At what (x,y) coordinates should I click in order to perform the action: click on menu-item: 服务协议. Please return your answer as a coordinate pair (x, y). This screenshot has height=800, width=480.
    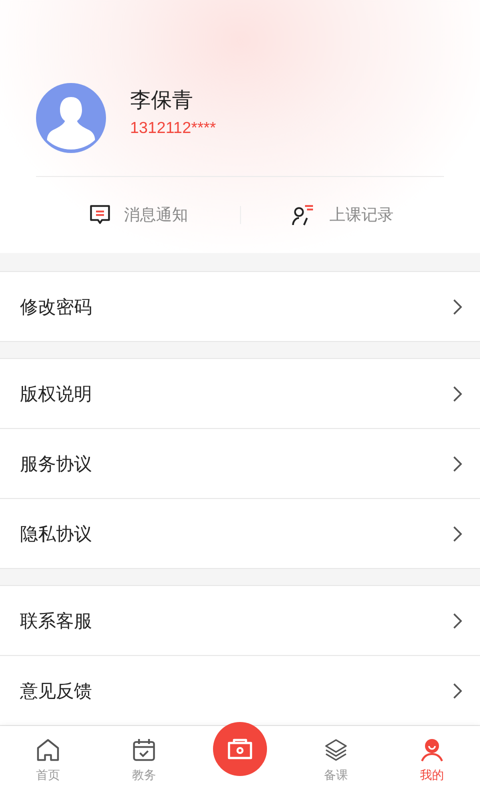
    Looking at the image, I should click on (240, 463).